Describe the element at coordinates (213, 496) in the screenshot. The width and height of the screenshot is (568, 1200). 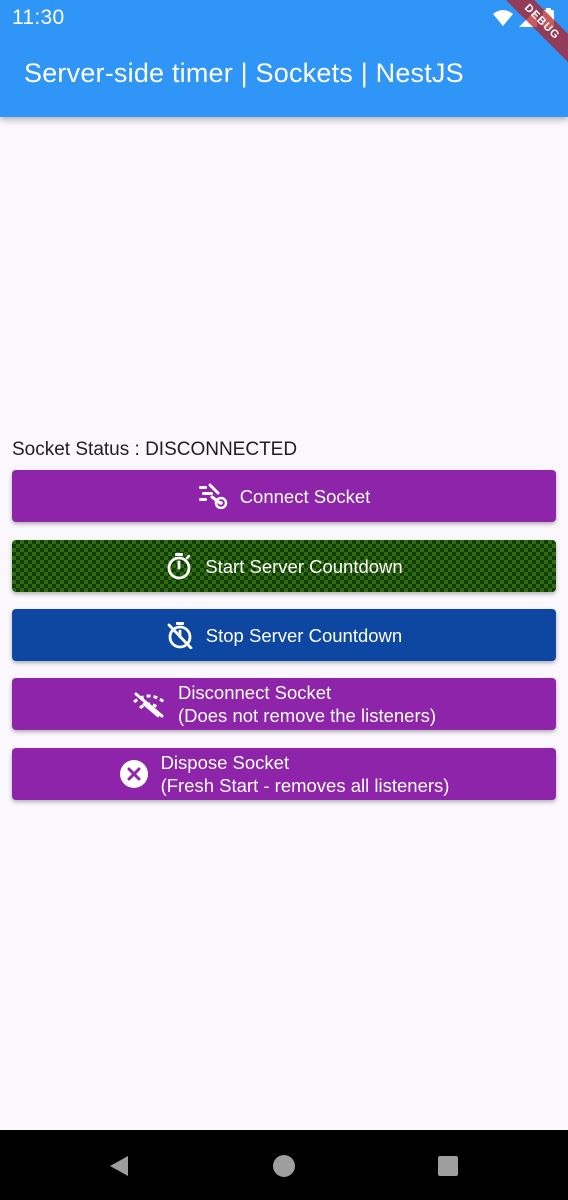
I see `connect-socket-icon` at that location.